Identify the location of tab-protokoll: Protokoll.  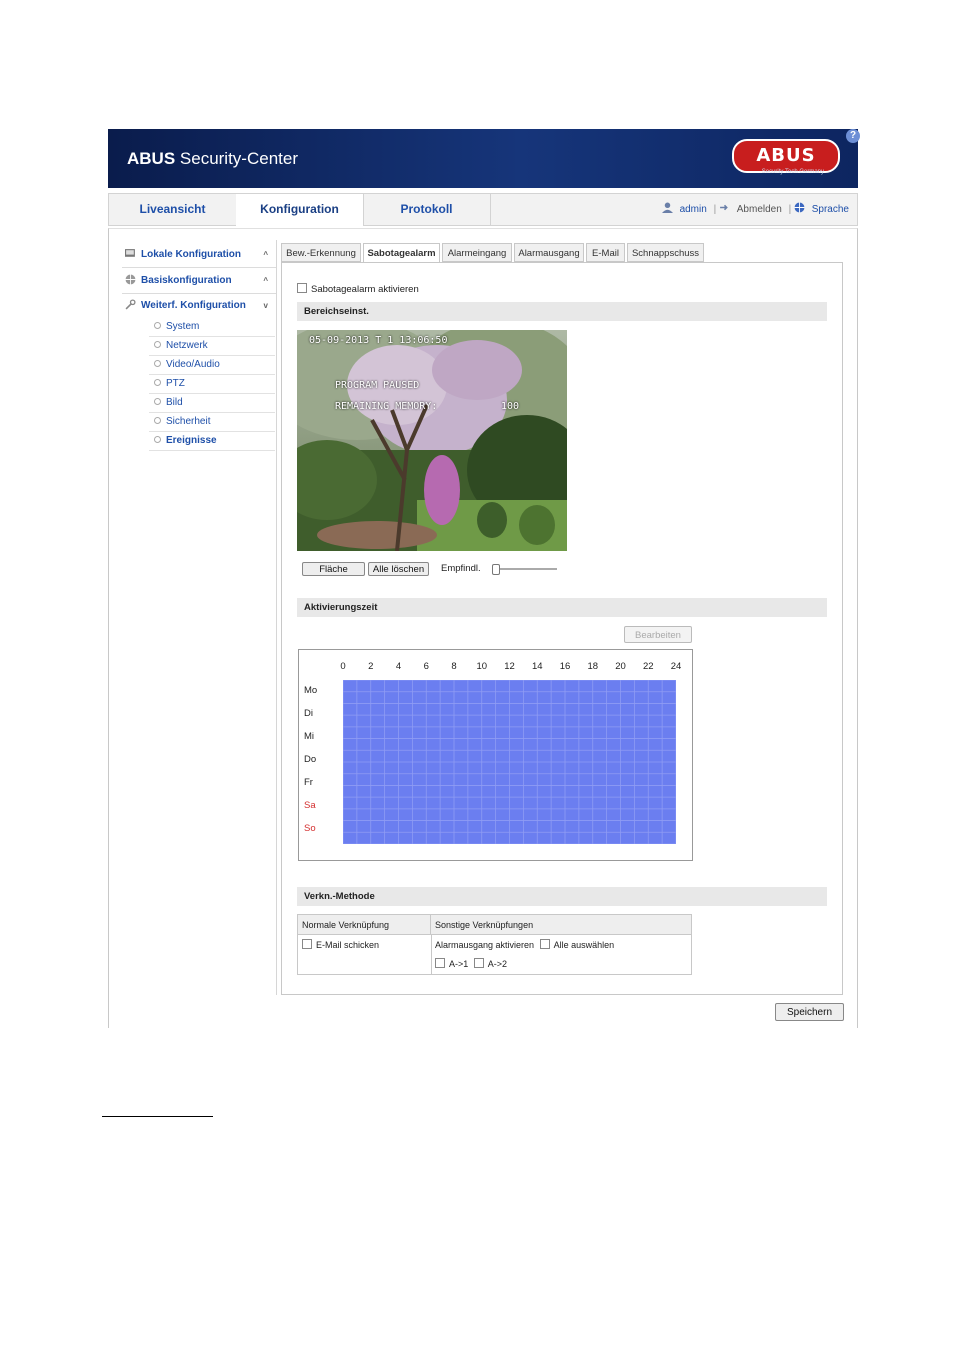
(427, 209).